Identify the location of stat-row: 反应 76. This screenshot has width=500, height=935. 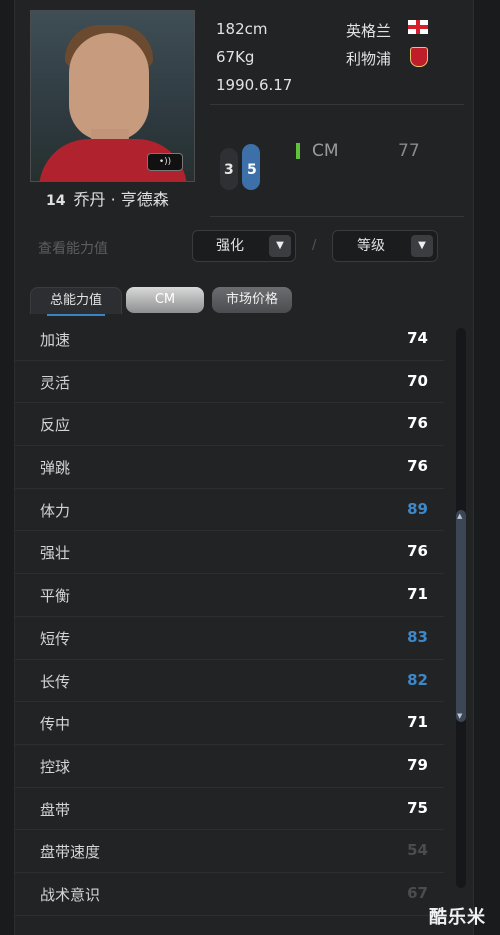
(229, 425).